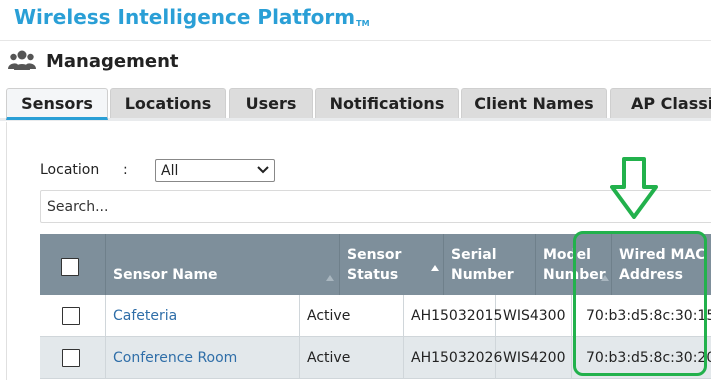 This screenshot has width=711, height=380. Describe the element at coordinates (70, 170) in the screenshot. I see `location-label: Location` at that location.